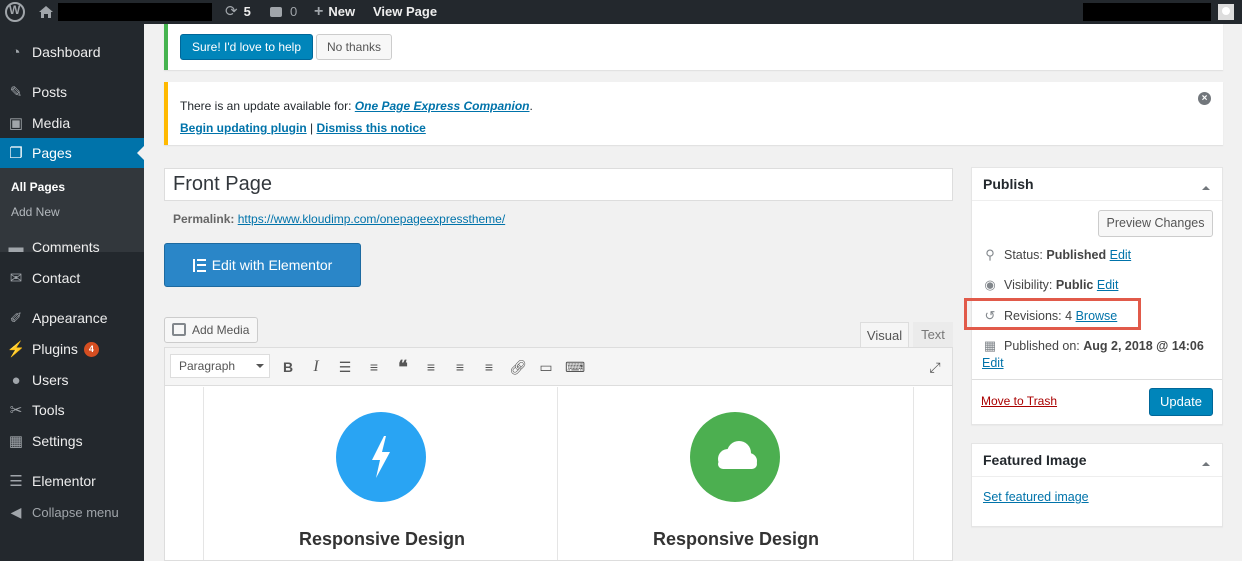  I want to click on sidebar-item-label: Pages, so click(52, 153).